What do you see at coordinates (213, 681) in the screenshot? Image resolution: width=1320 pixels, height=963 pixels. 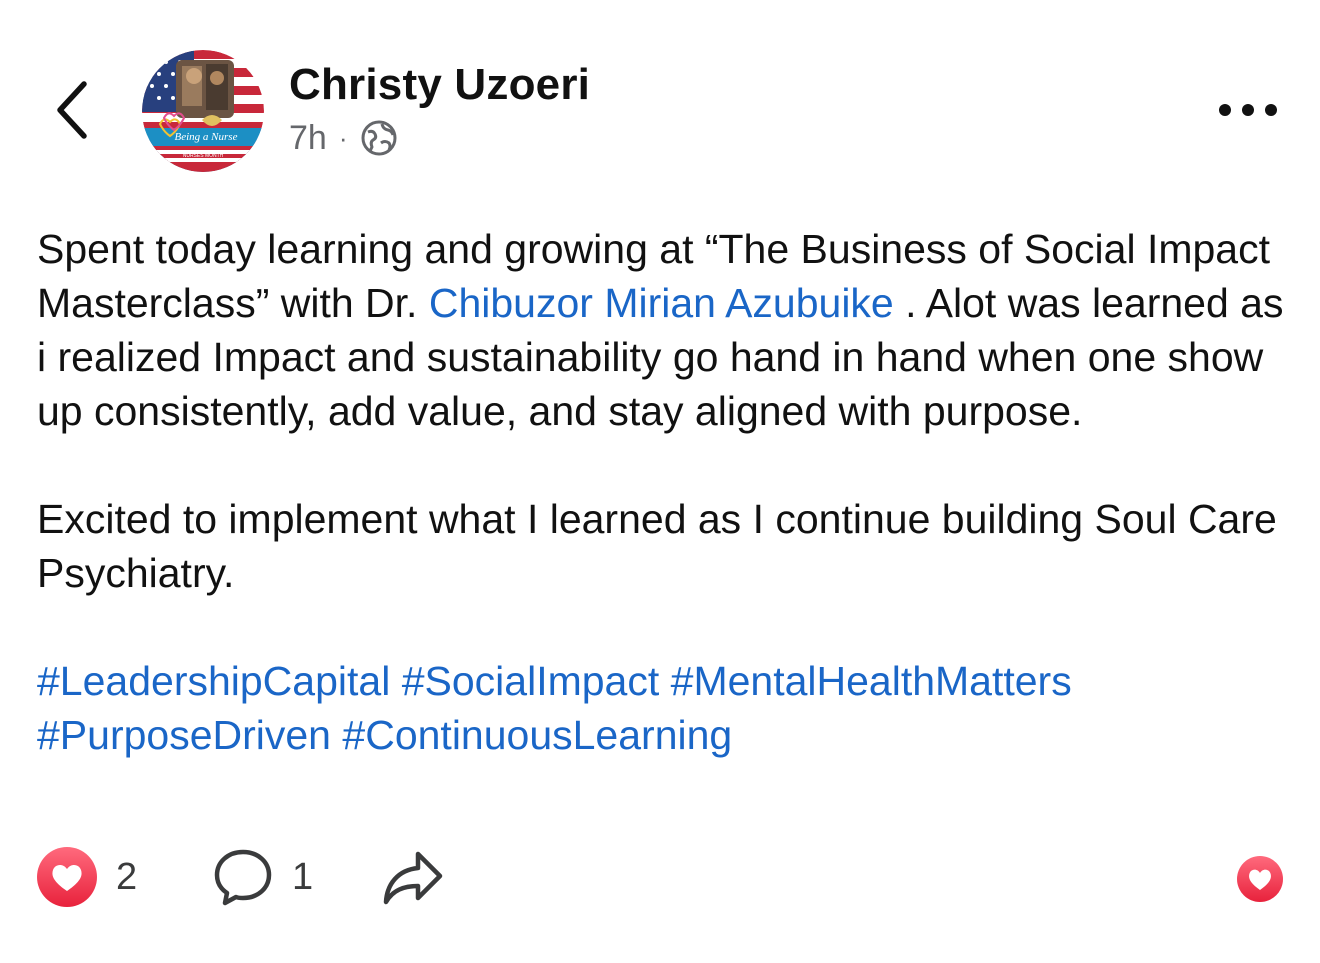 I see `hashtag-link: #LeadershipCapital` at bounding box center [213, 681].